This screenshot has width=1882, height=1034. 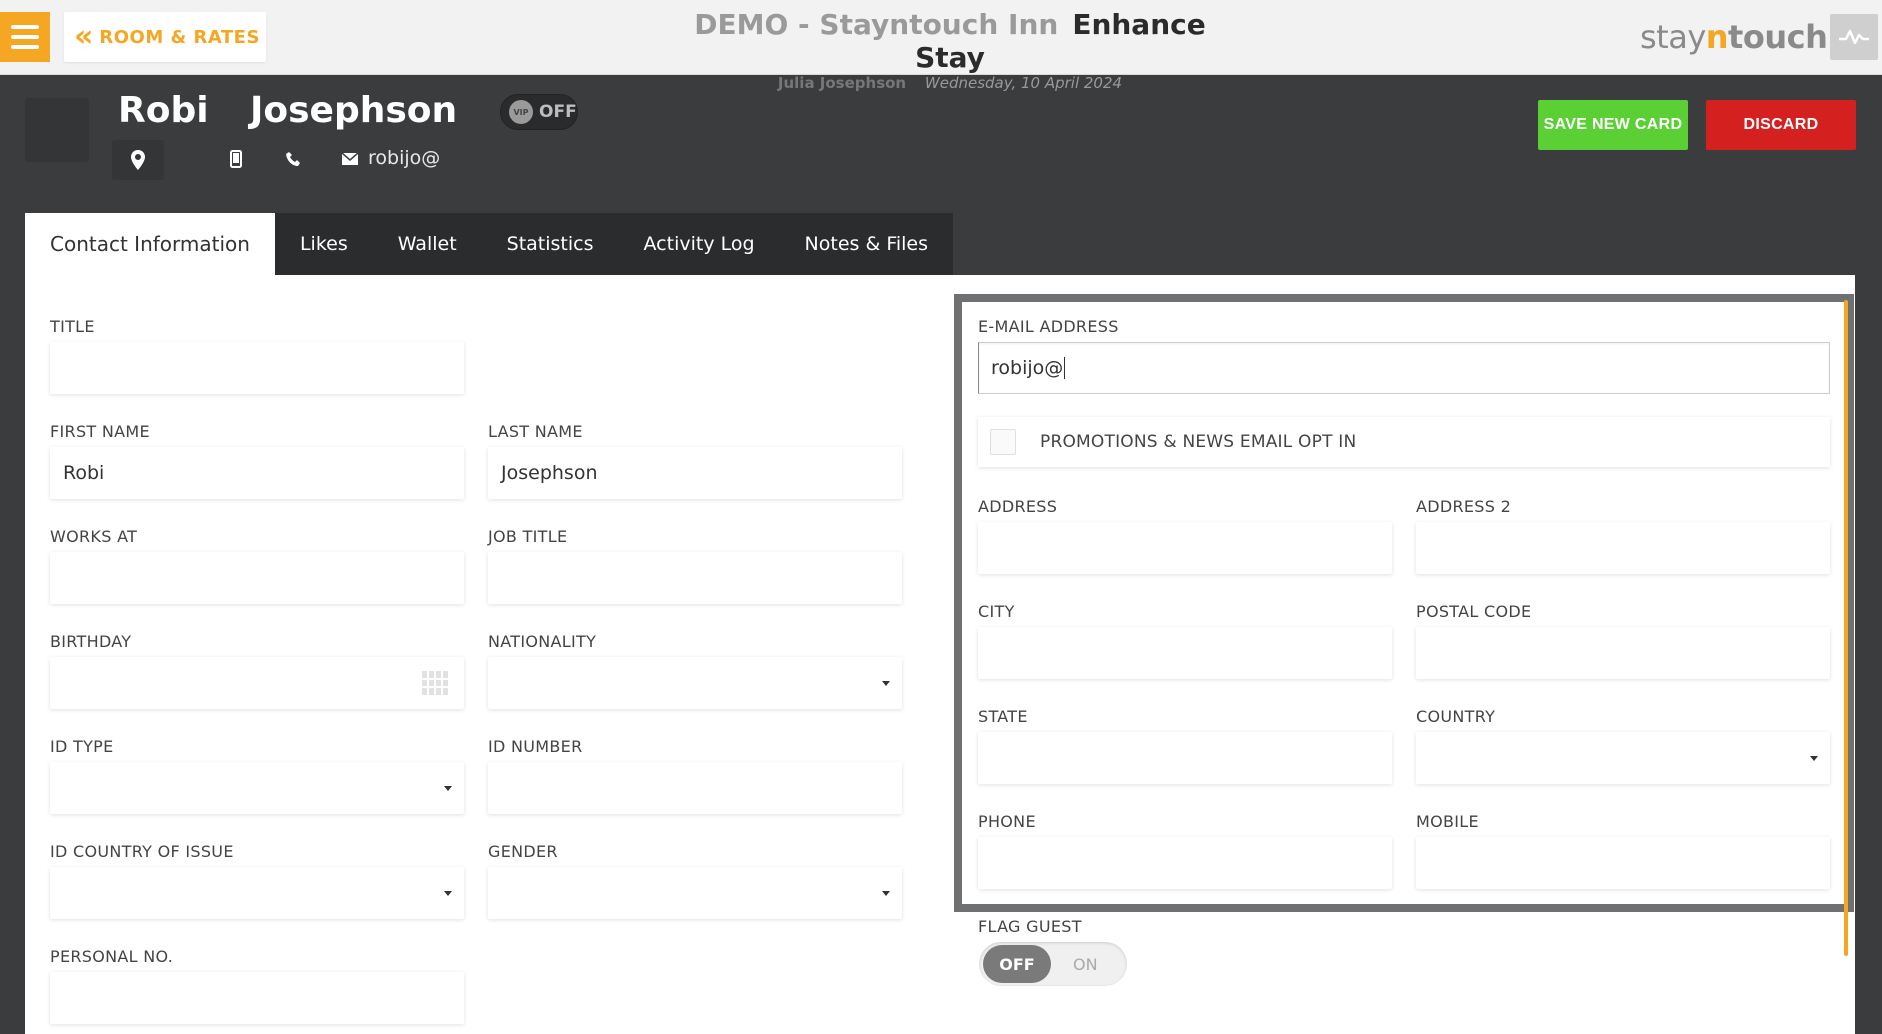 I want to click on back-to-room-rates-button: « ROOM & RATES, so click(x=165, y=37).